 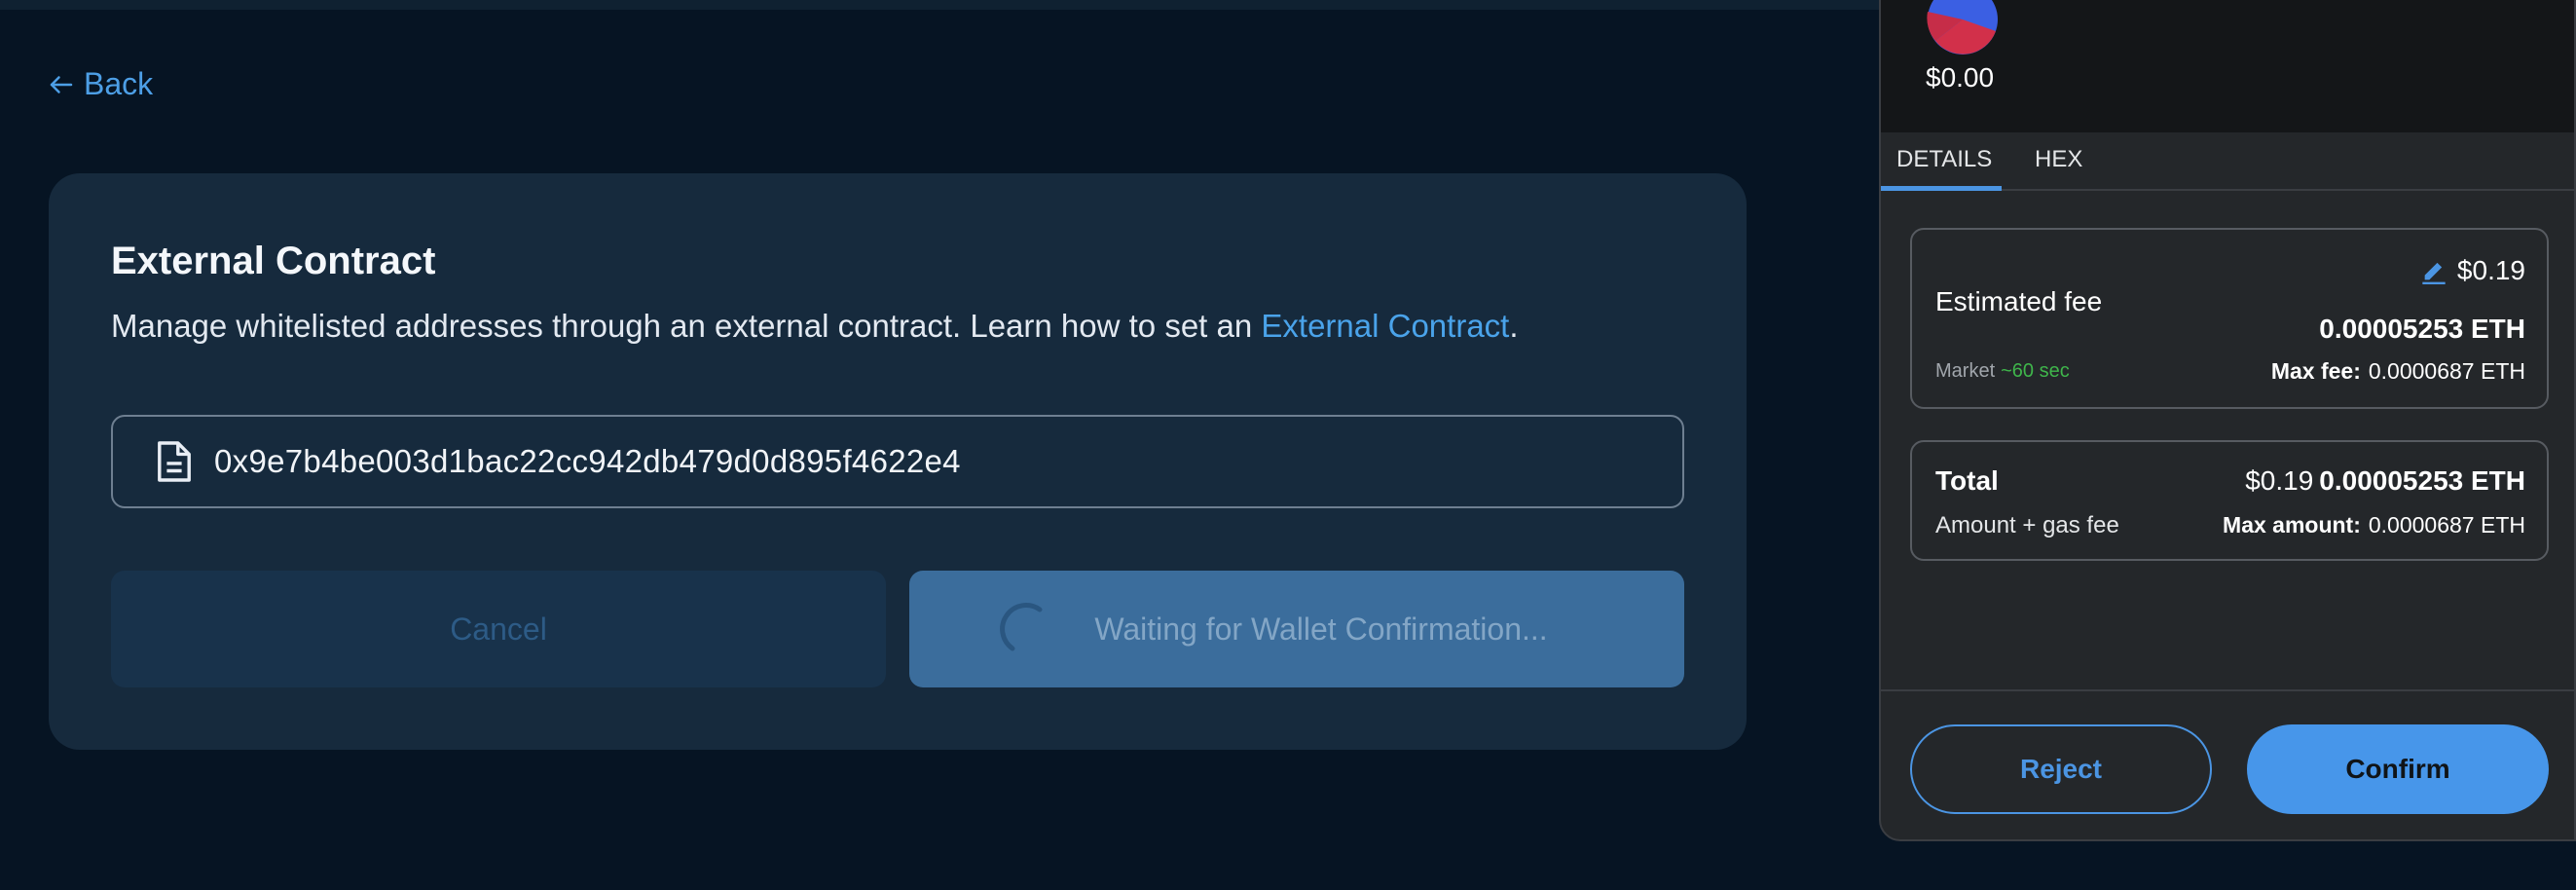 I want to click on wallet-tabs: DETAILS HEX, so click(x=2227, y=161).